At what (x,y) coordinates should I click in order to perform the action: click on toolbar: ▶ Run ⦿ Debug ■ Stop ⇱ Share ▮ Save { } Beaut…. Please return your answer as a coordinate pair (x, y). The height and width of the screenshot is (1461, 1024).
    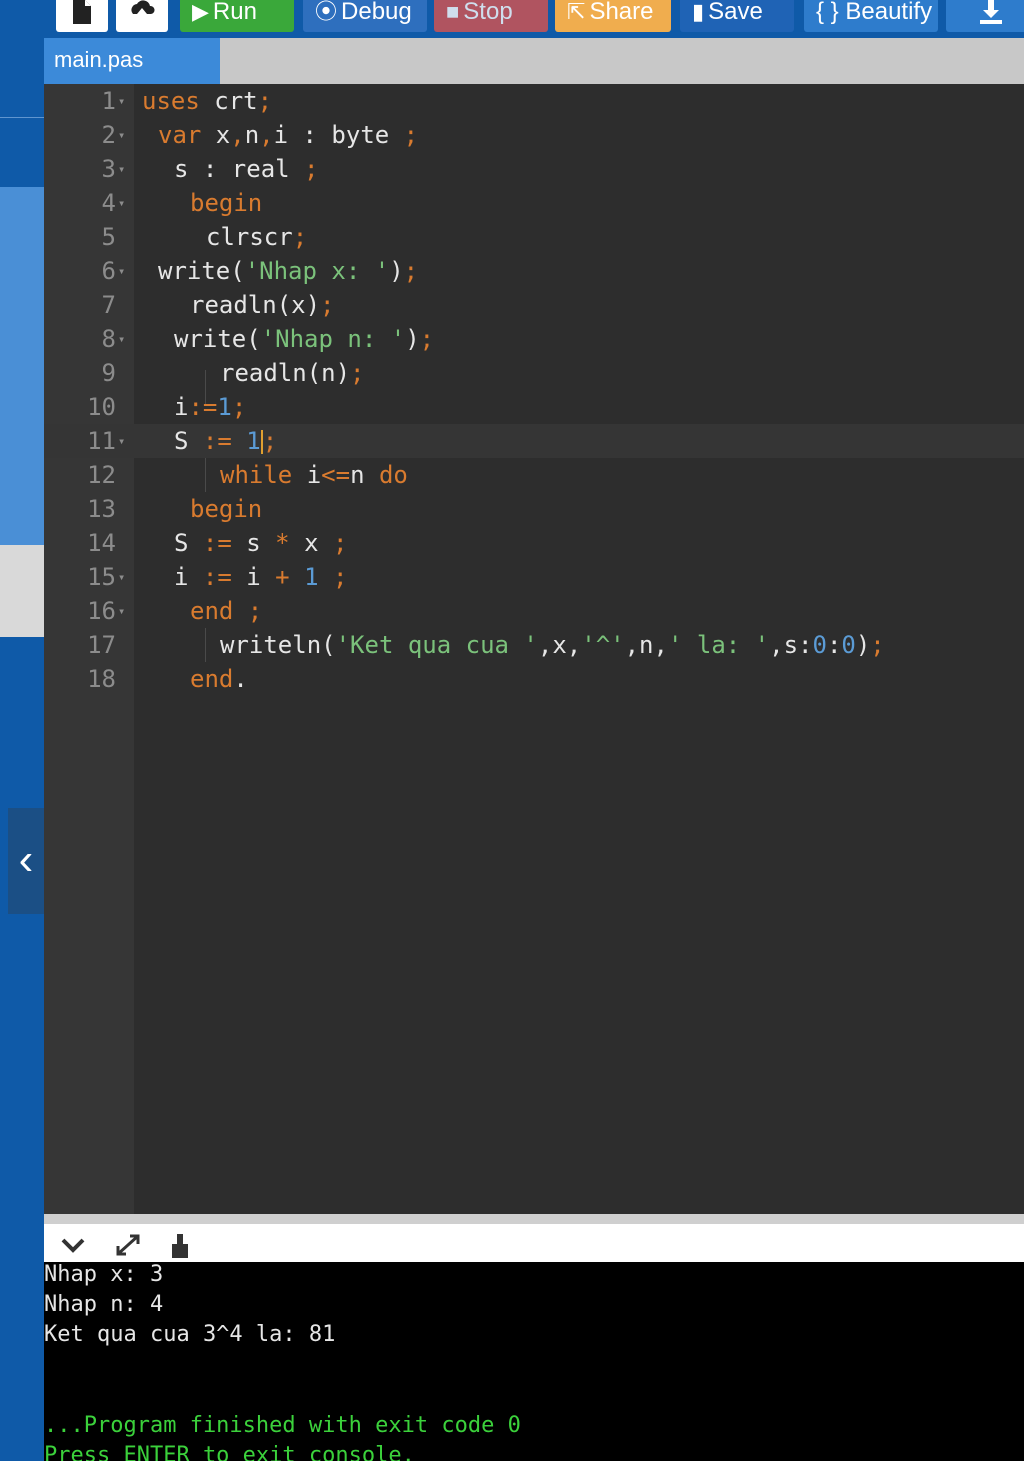
    Looking at the image, I should click on (534, 17).